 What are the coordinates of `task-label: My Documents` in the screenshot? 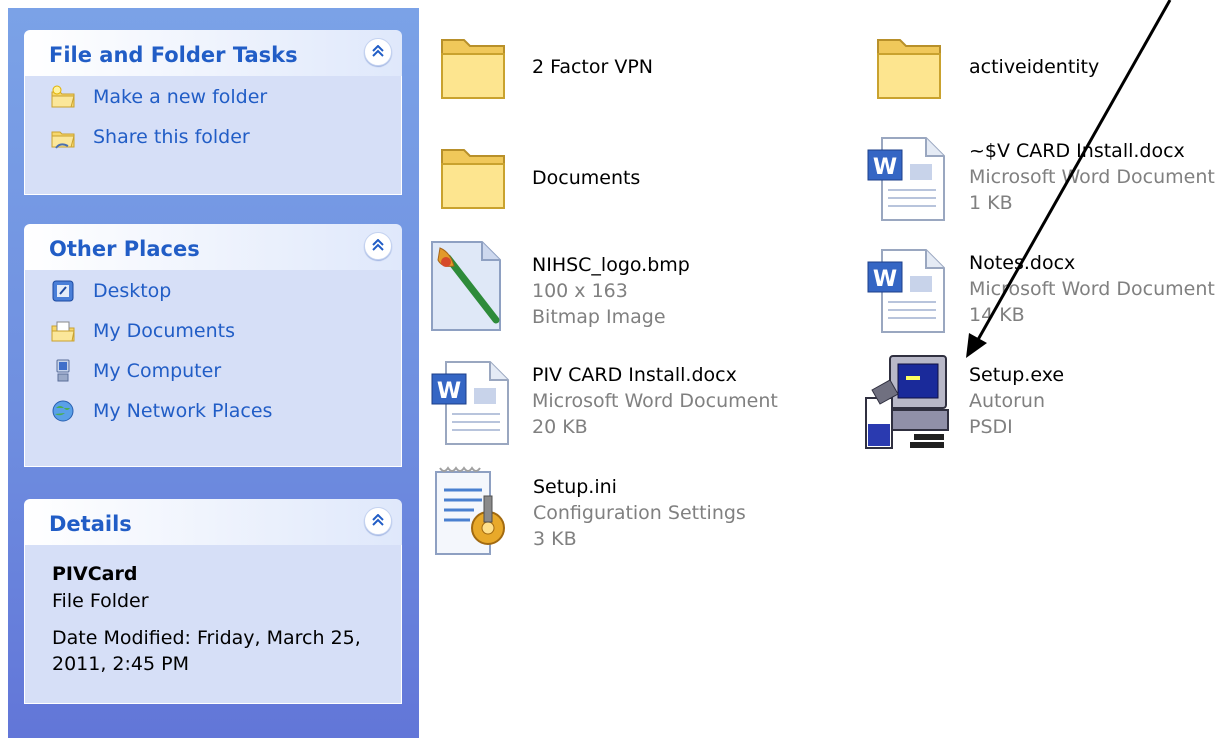 It's located at (164, 331).